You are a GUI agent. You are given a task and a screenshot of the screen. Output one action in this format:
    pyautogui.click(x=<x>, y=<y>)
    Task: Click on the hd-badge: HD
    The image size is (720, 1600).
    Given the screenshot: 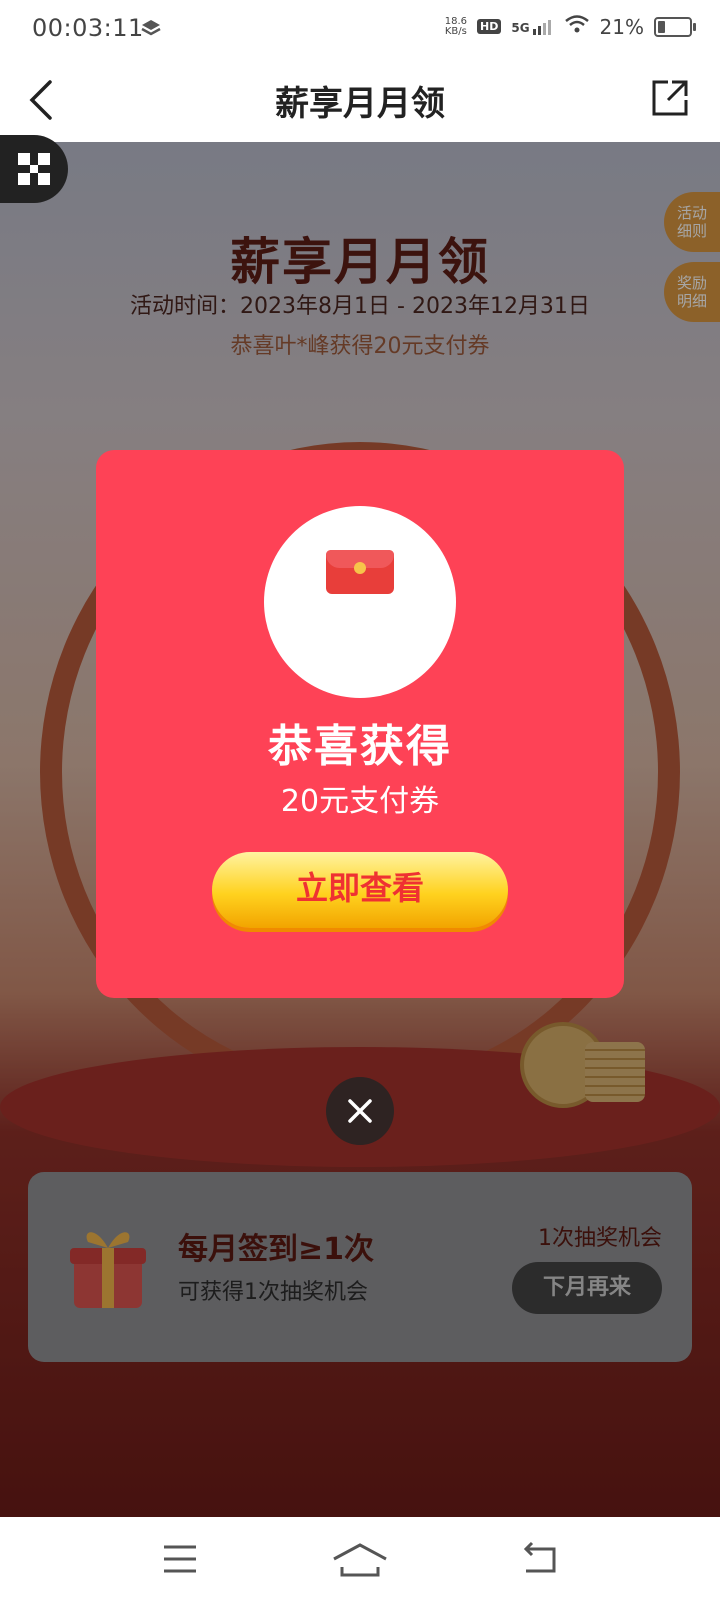 What is the action you would take?
    pyautogui.click(x=489, y=26)
    